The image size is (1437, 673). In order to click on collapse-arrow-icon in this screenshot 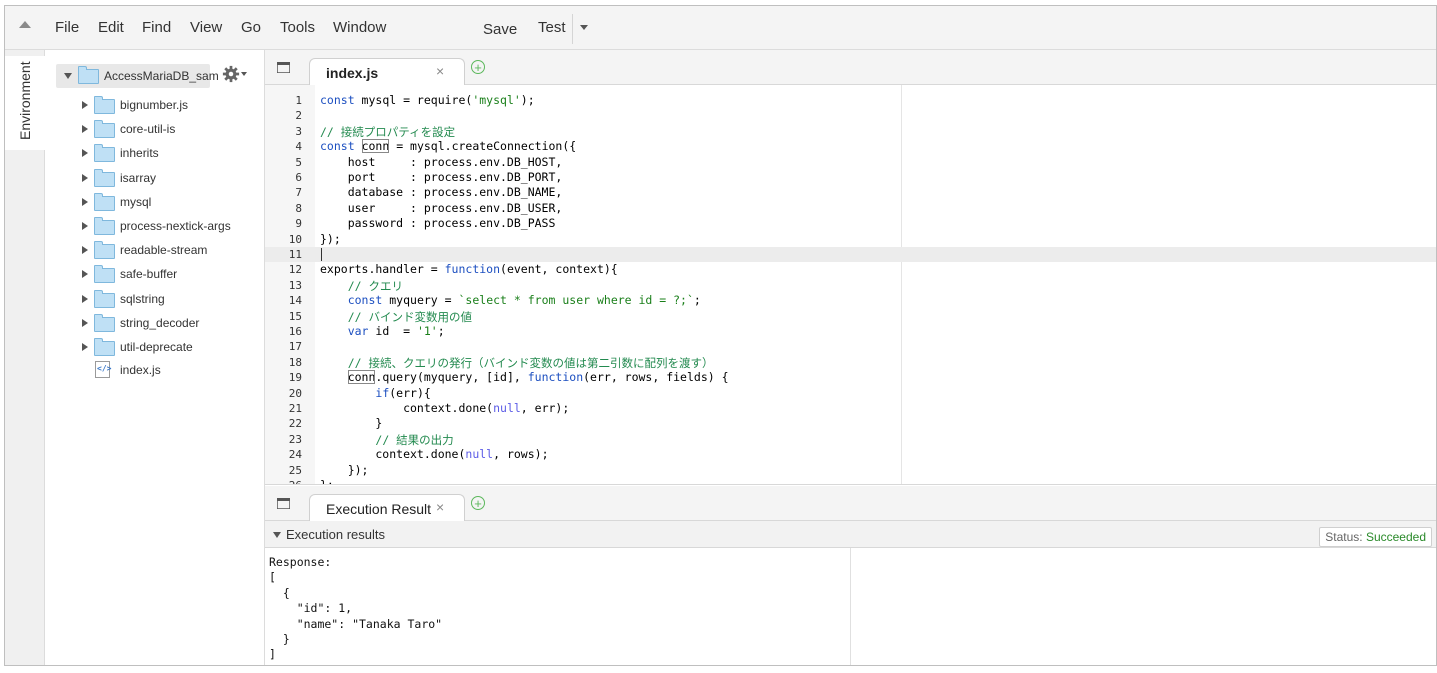, I will do `click(277, 535)`.